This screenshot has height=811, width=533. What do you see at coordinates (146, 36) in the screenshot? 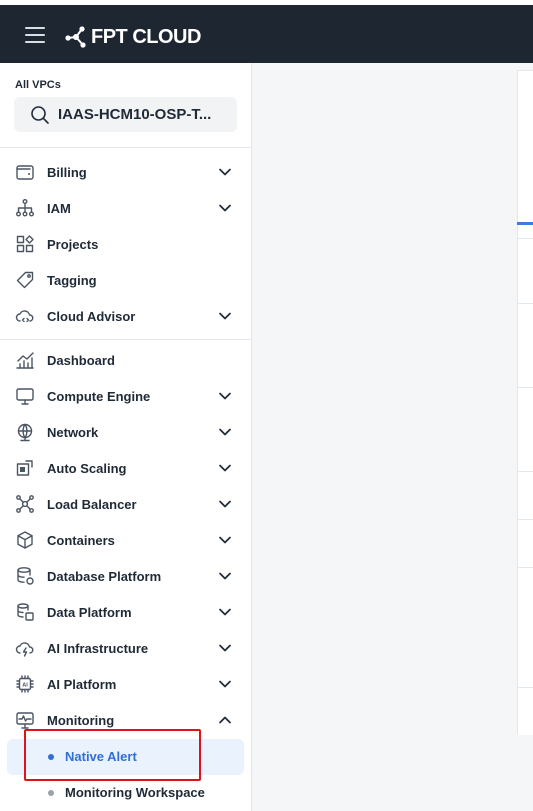
I see `logo-text: FPT CLOUD` at bounding box center [146, 36].